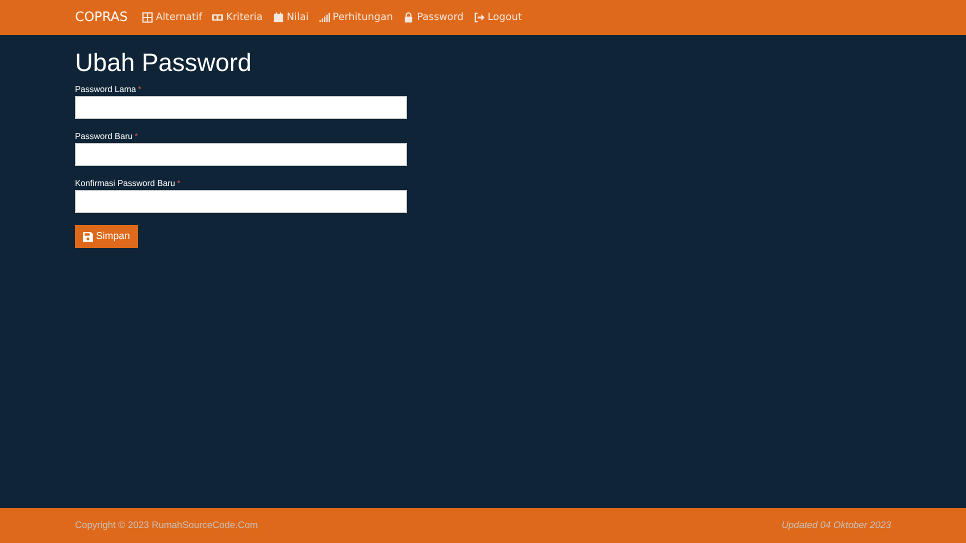 Image resolution: width=966 pixels, height=543 pixels. I want to click on page-title: Ubah Password, so click(163, 63).